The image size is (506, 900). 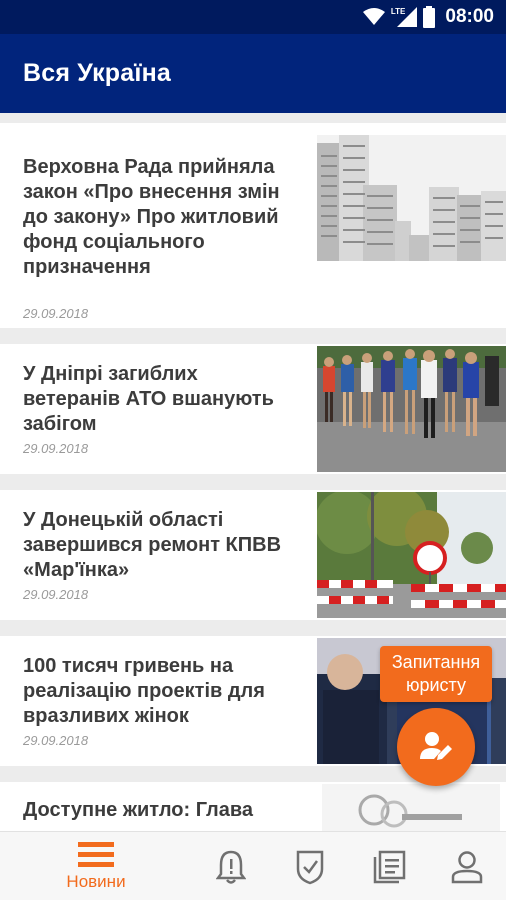 I want to click on bell-alert-icon, so click(x=231, y=867).